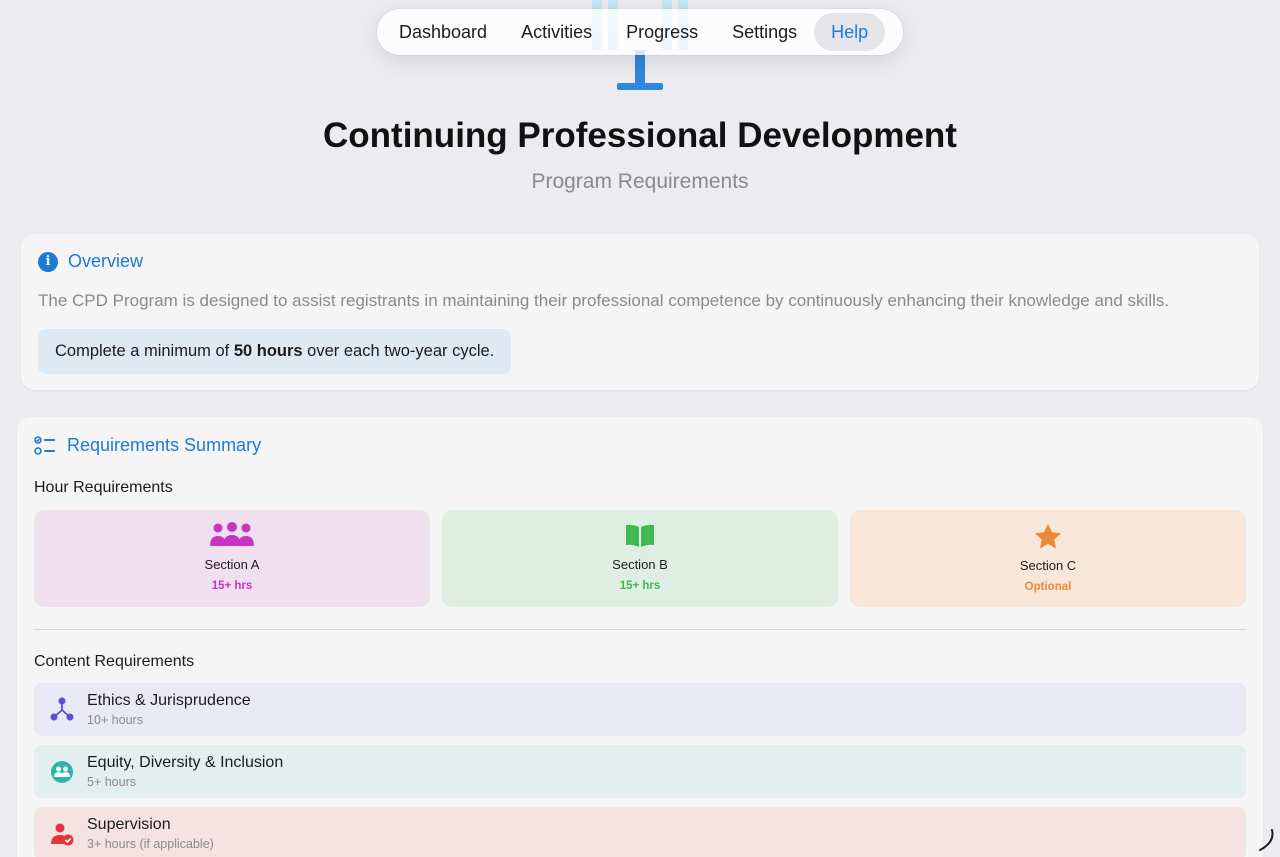 The width and height of the screenshot is (1280, 857). I want to click on person-check-icon, so click(62, 834).